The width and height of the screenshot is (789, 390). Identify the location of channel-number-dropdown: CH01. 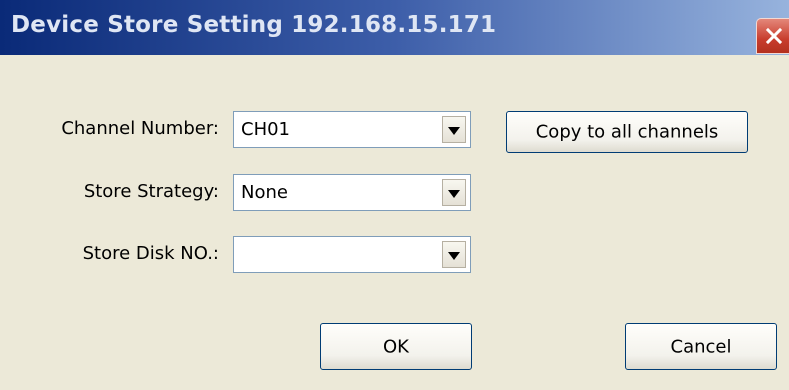
(352, 129).